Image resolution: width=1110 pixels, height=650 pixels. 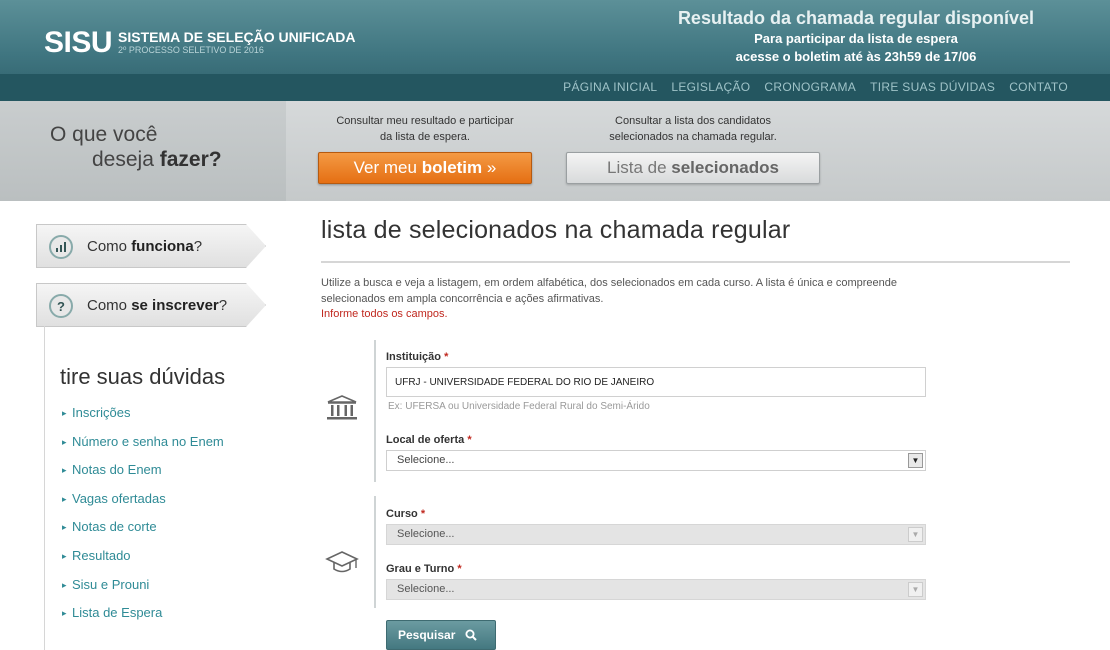 What do you see at coordinates (932, 87) in the screenshot?
I see `nav-item-faq: TIRE SUAS DÚVIDAS` at bounding box center [932, 87].